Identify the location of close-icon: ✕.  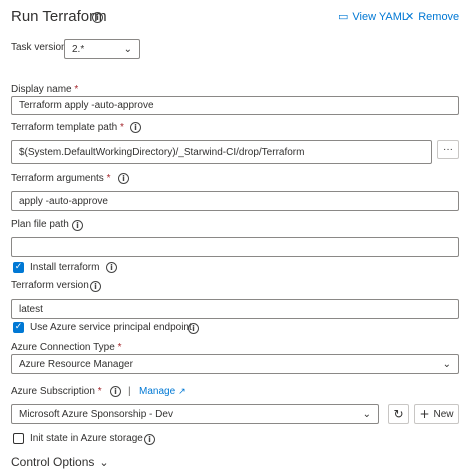
(410, 16).